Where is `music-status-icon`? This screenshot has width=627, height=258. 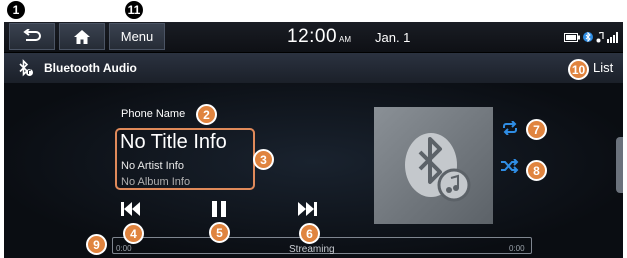 music-status-icon is located at coordinates (600, 36).